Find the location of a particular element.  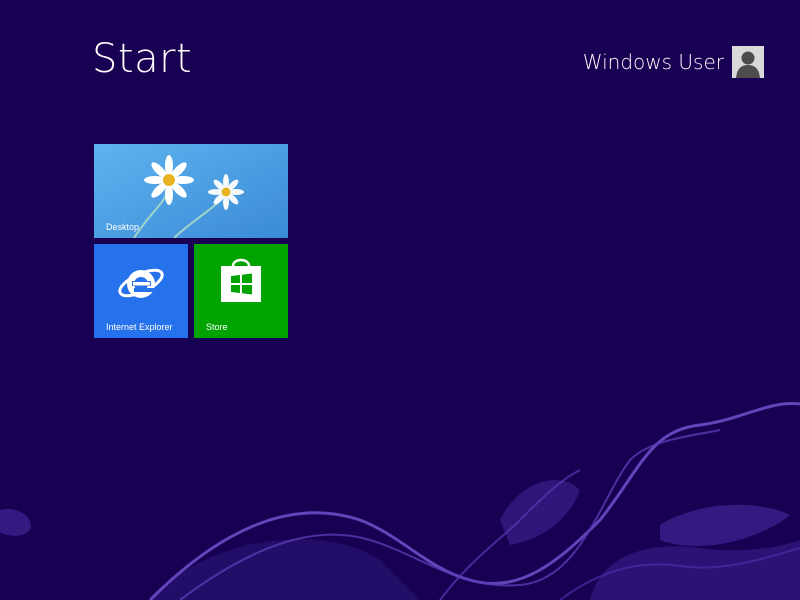

tile-internet-explorer: Internet Explorer is located at coordinates (141, 291).